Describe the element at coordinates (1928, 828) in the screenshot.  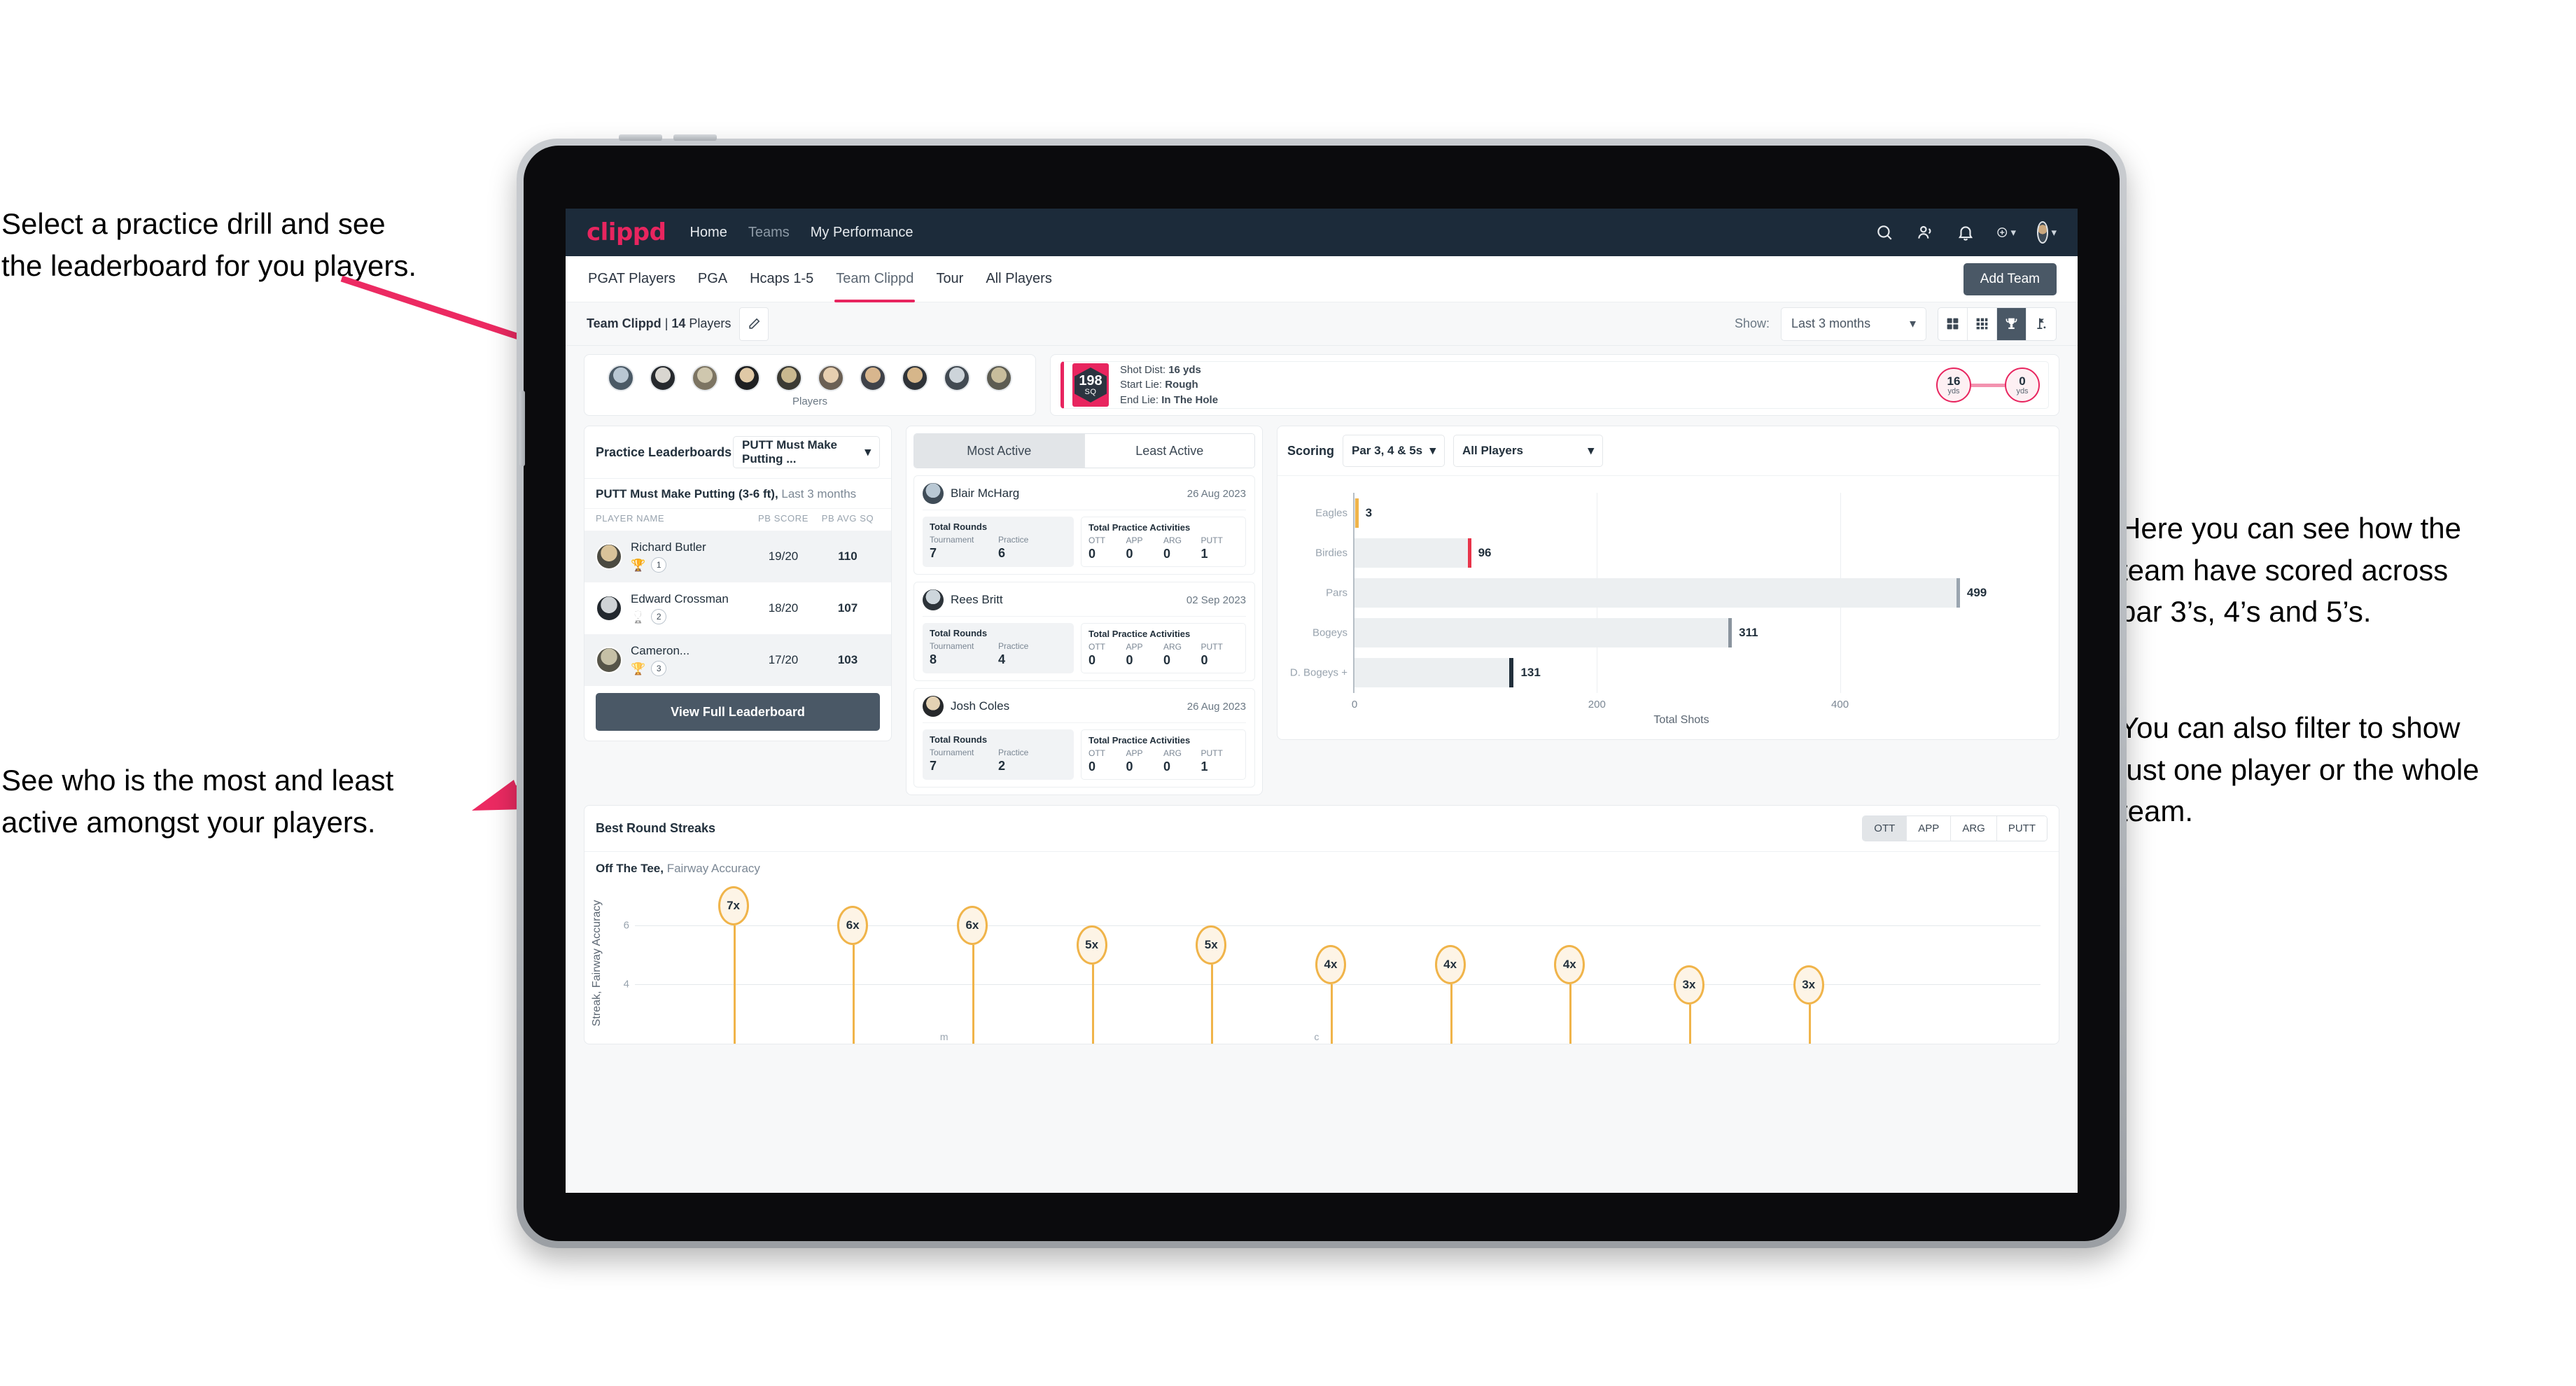
I see `toggle-app: APP` at that location.